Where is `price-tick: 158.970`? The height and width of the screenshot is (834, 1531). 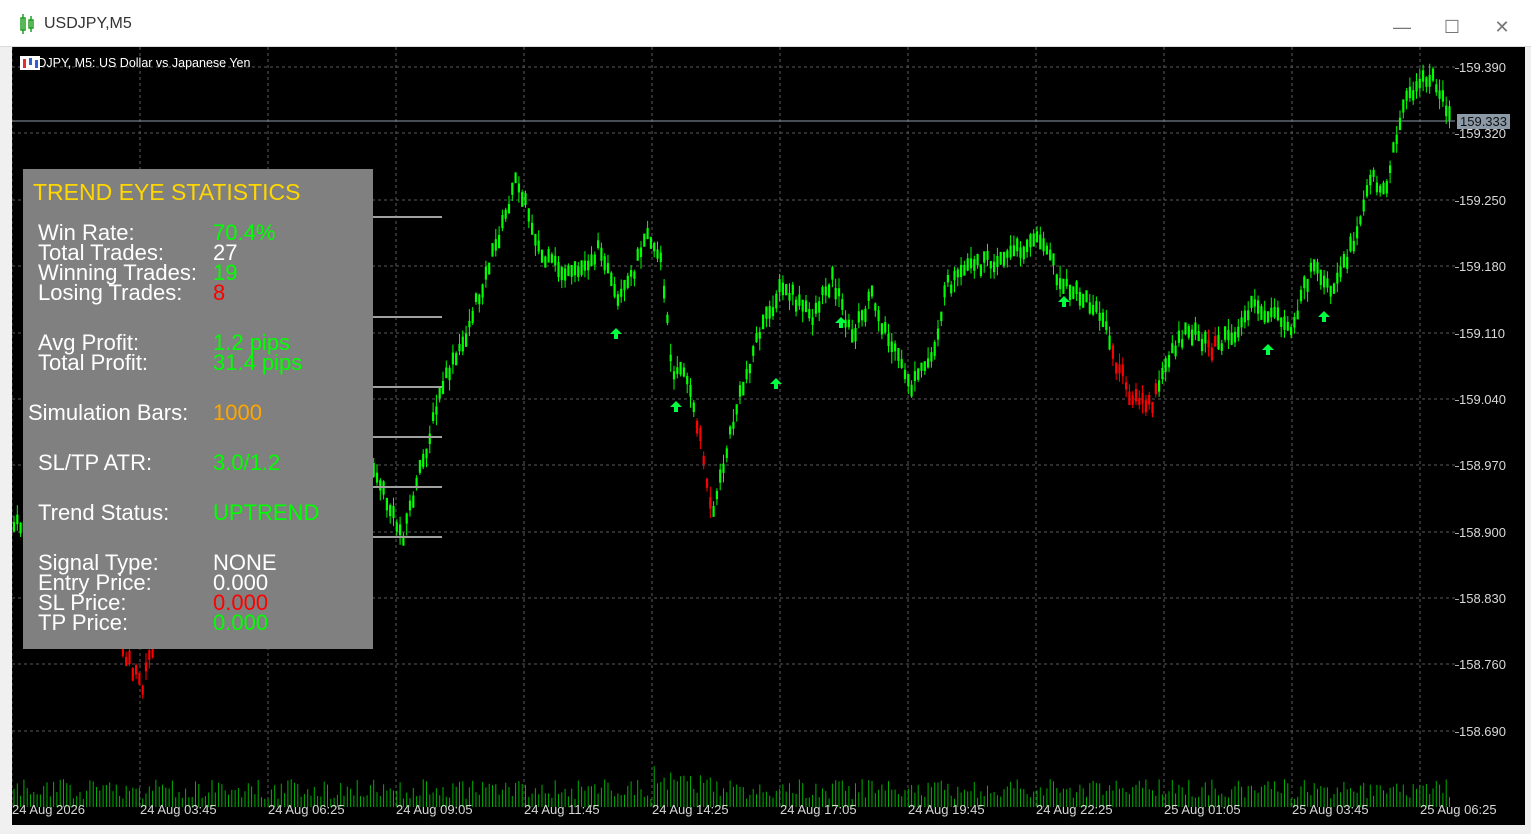
price-tick: 158.970 is located at coordinates (1480, 465).